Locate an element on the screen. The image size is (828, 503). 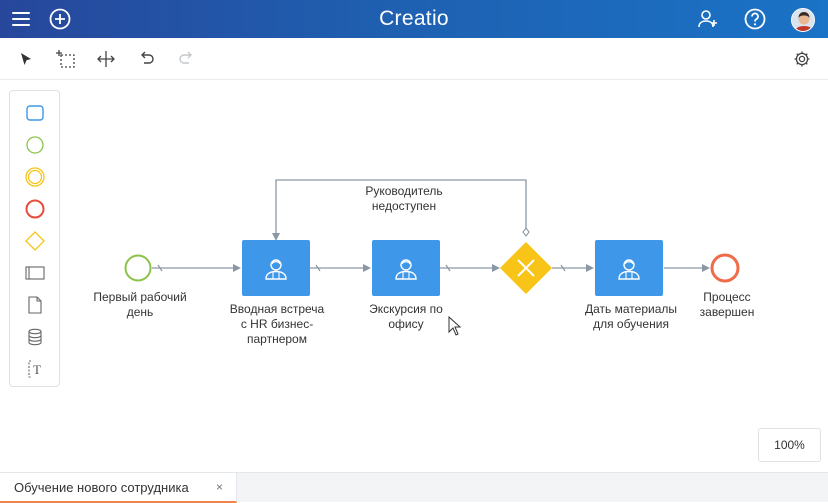
tab-label: Обучение нового сотрудника is located at coordinates (101, 487).